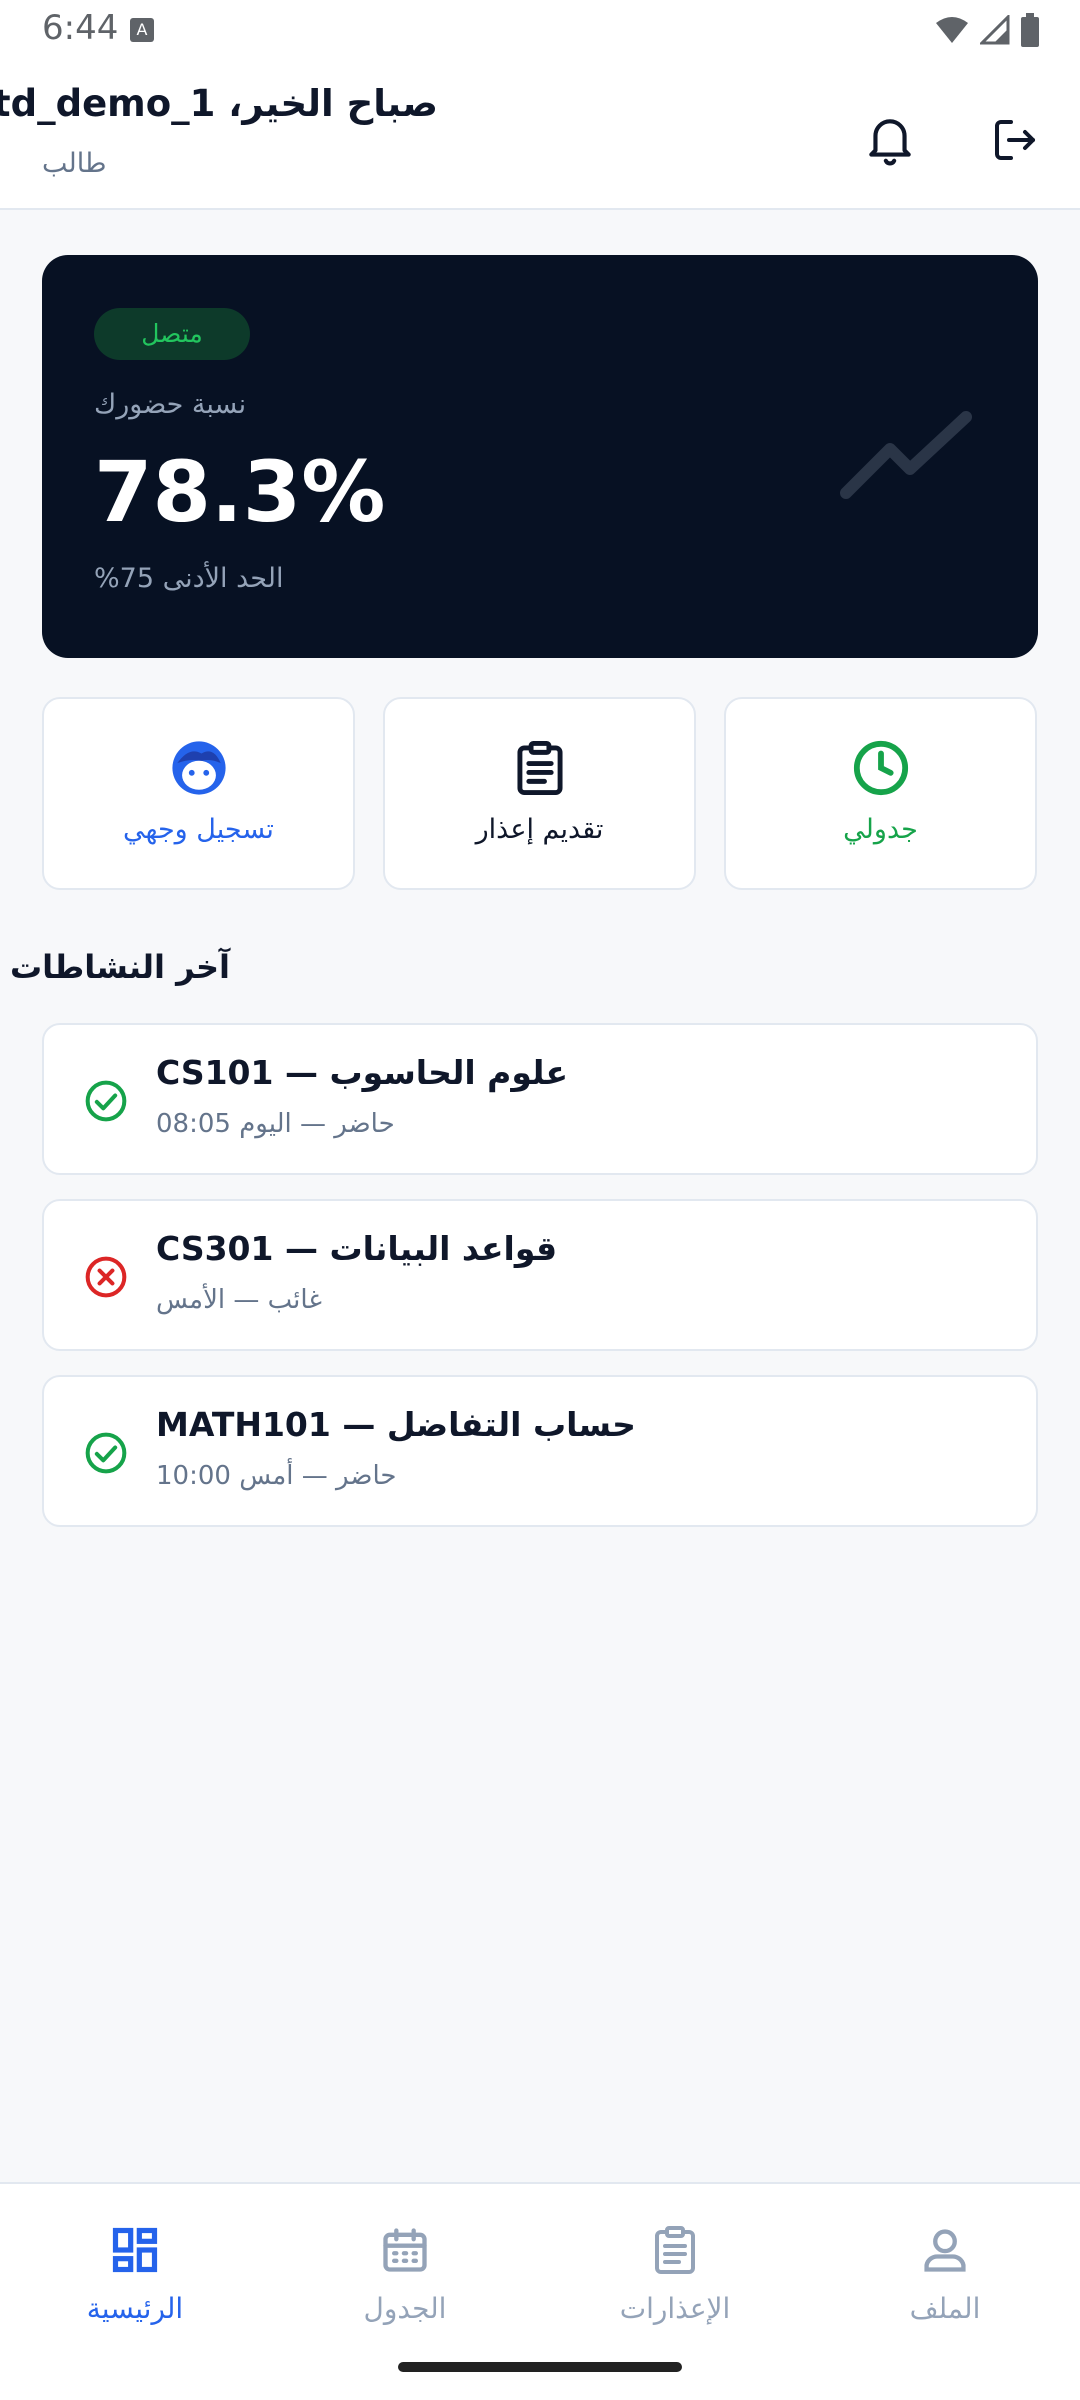 This screenshot has width=1080, height=2400. I want to click on bell-icon, so click(890, 142).